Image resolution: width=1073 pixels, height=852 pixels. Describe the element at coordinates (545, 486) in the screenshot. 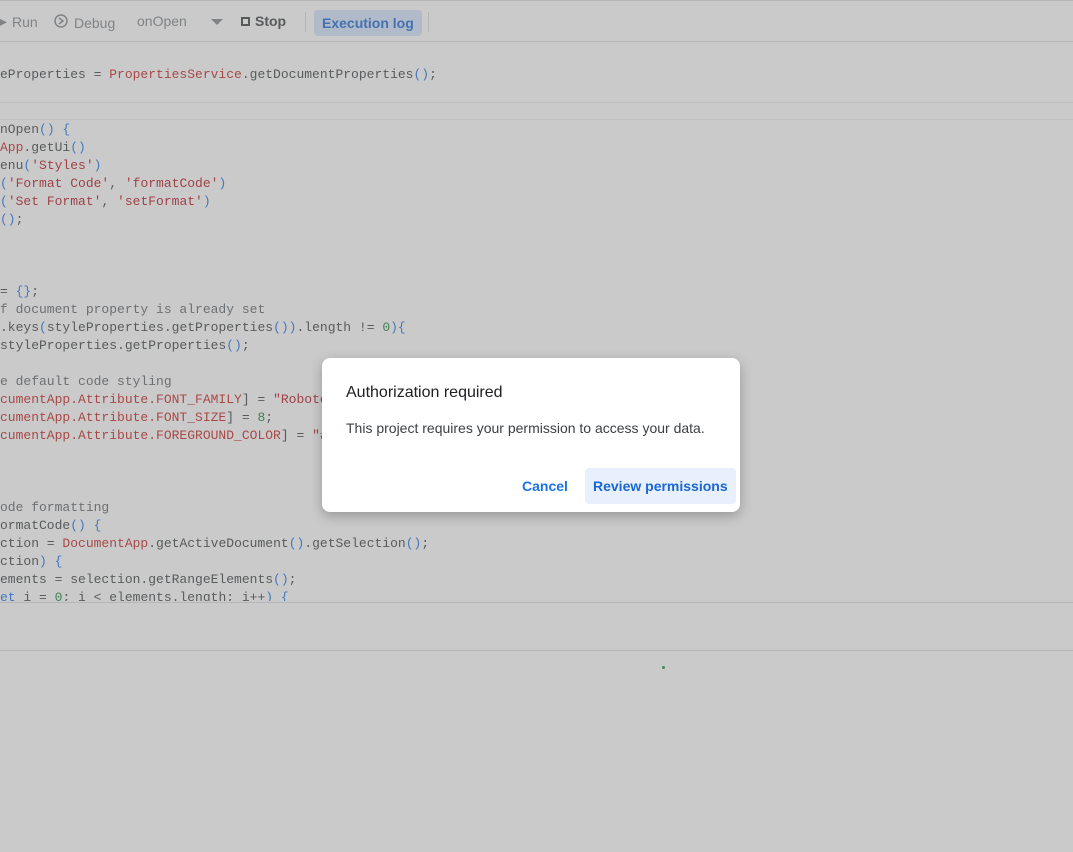

I see `cancel-button: Cancel` at that location.